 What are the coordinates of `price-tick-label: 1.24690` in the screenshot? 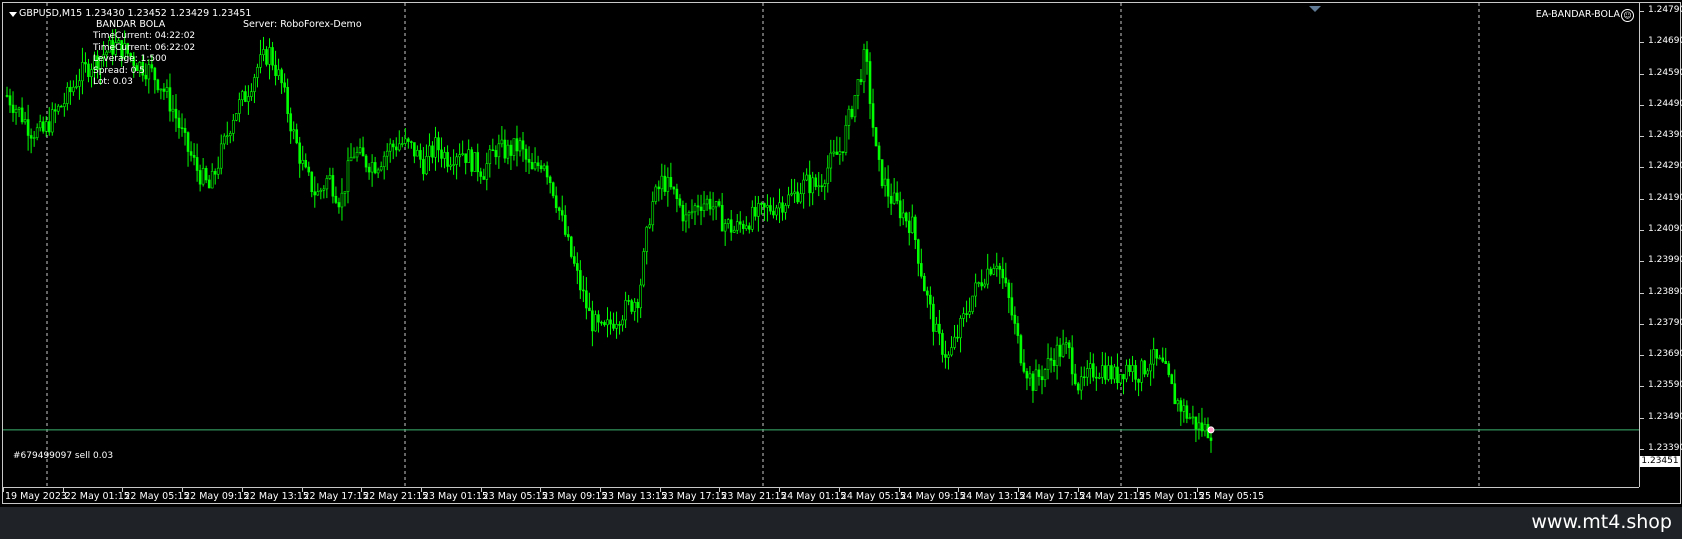 It's located at (1665, 41).